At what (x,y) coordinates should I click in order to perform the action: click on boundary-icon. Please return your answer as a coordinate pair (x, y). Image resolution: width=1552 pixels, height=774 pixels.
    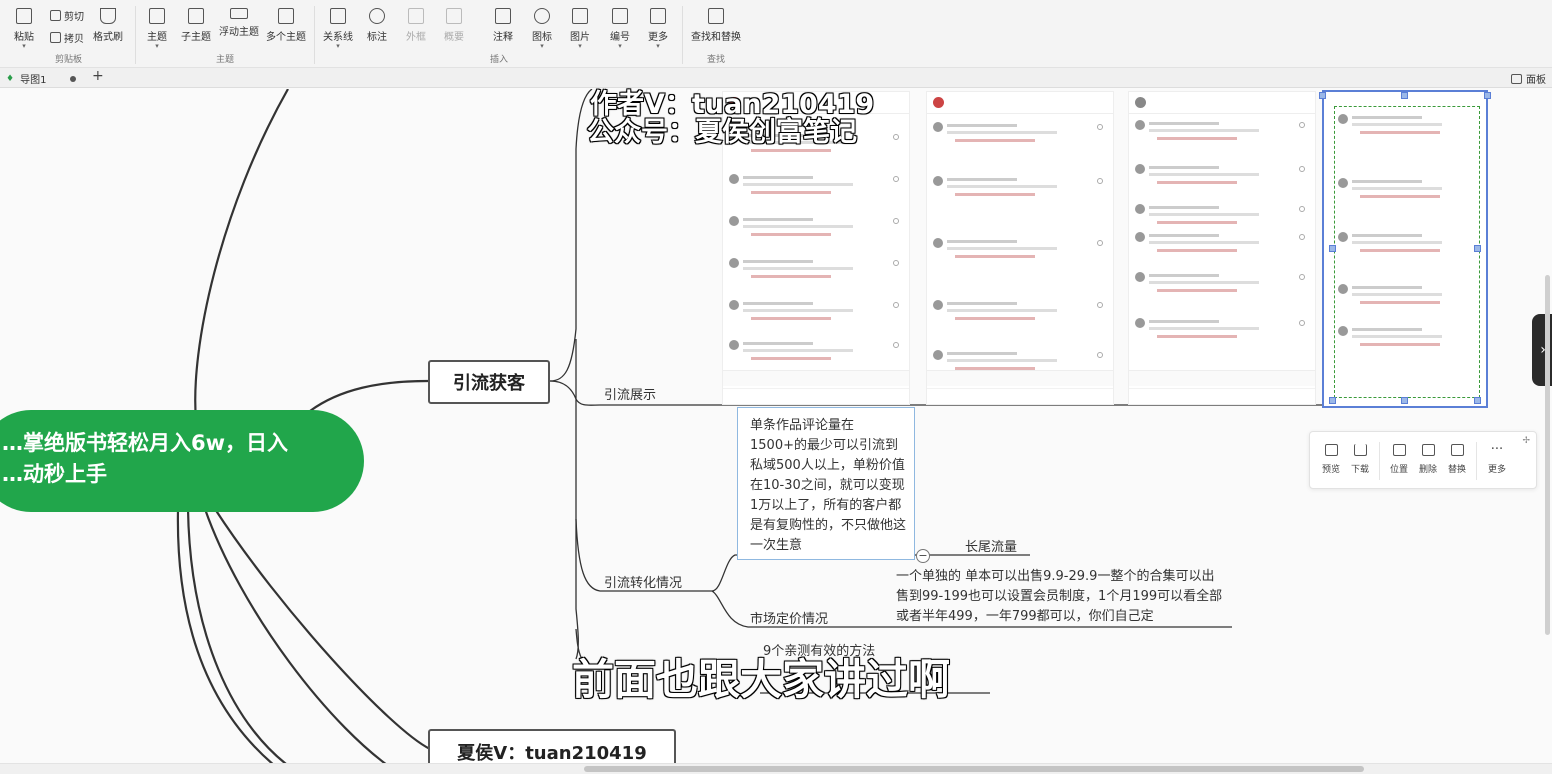
    Looking at the image, I should click on (416, 16).